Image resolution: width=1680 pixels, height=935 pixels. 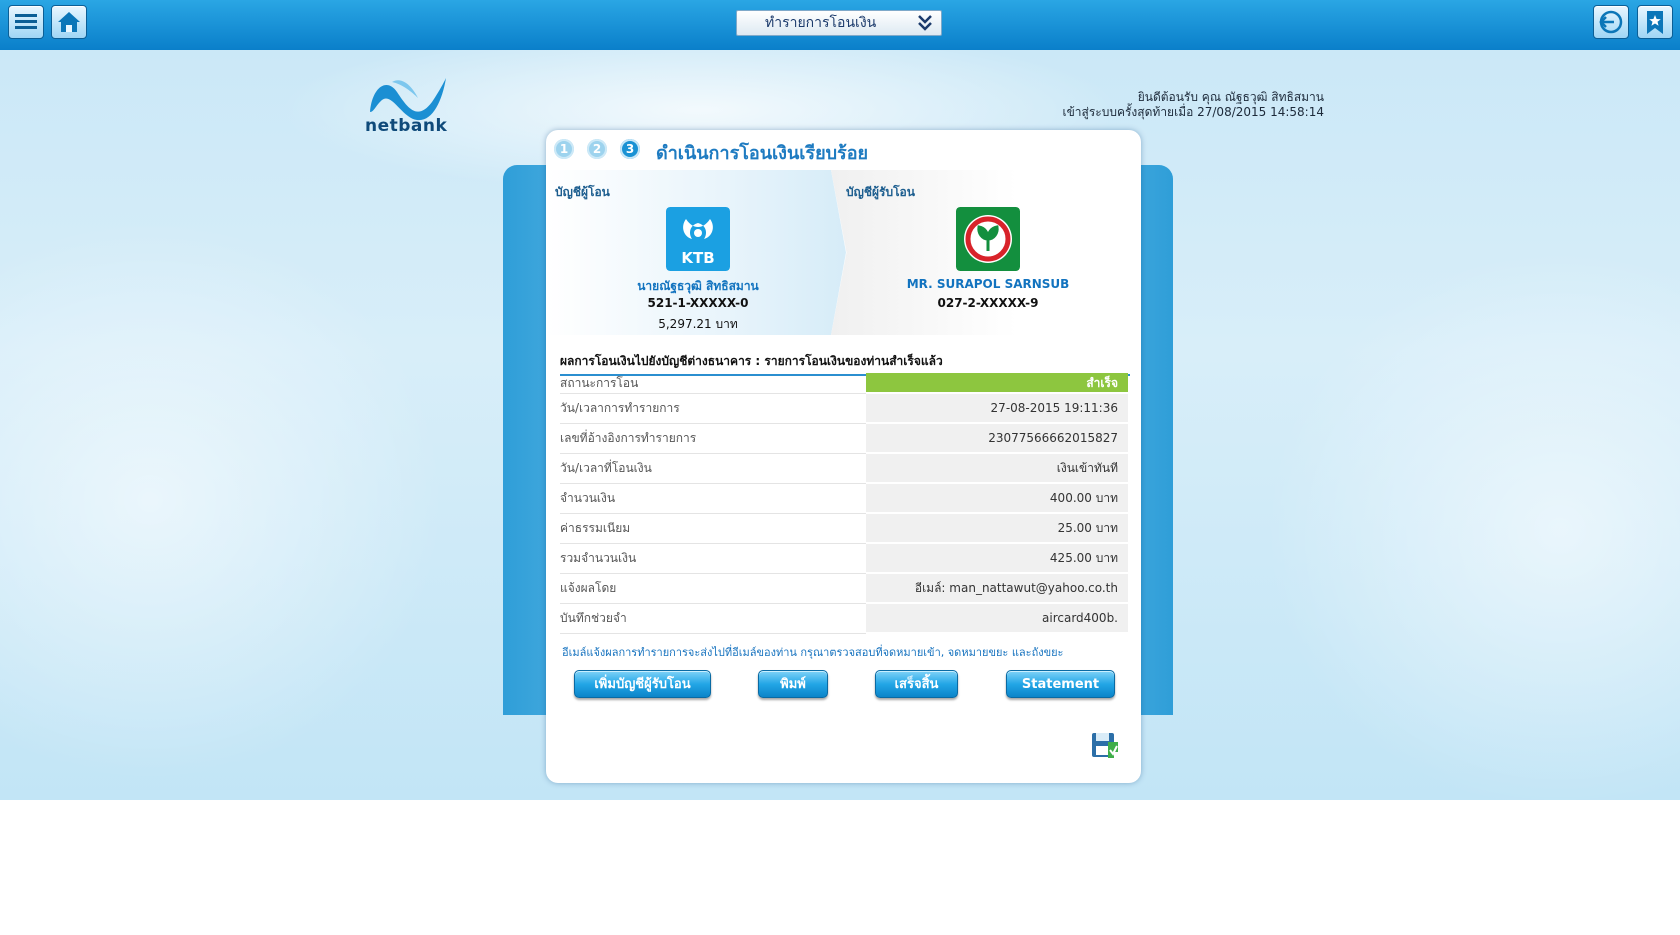 I want to click on step-2-indicator: 2, so click(x=597, y=149).